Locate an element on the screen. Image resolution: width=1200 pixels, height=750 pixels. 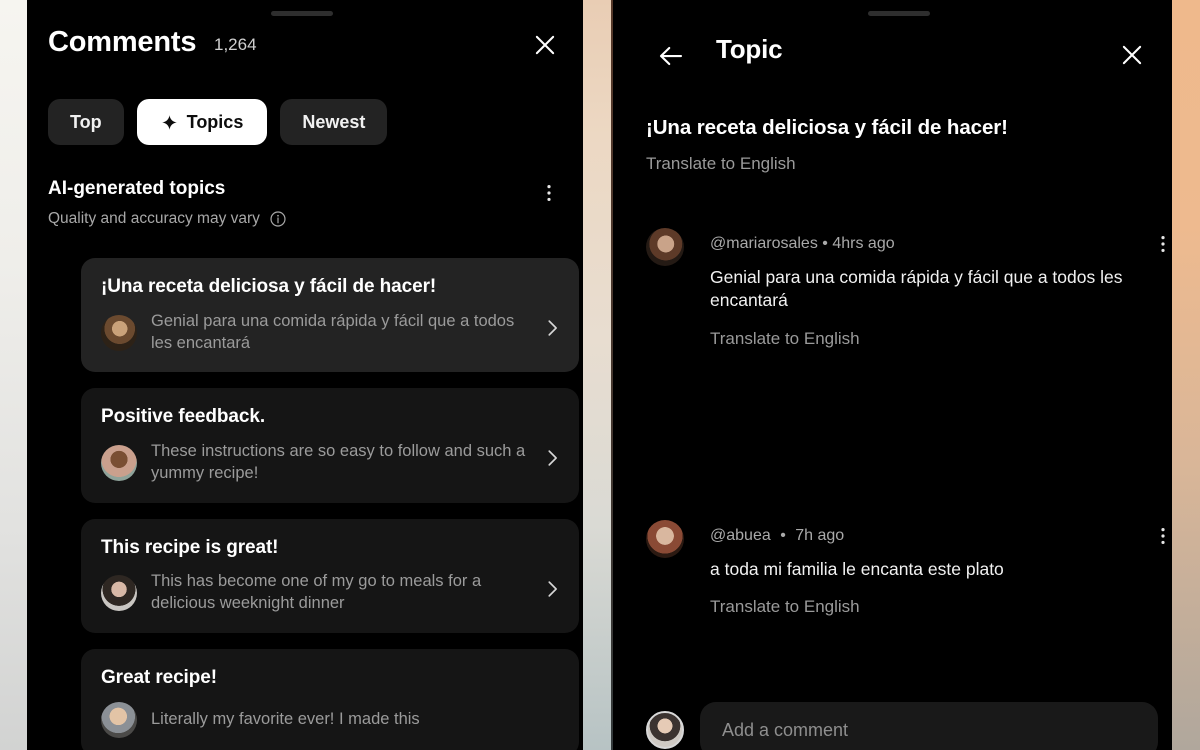
comment-author: @mariarosales is located at coordinates (764, 243).